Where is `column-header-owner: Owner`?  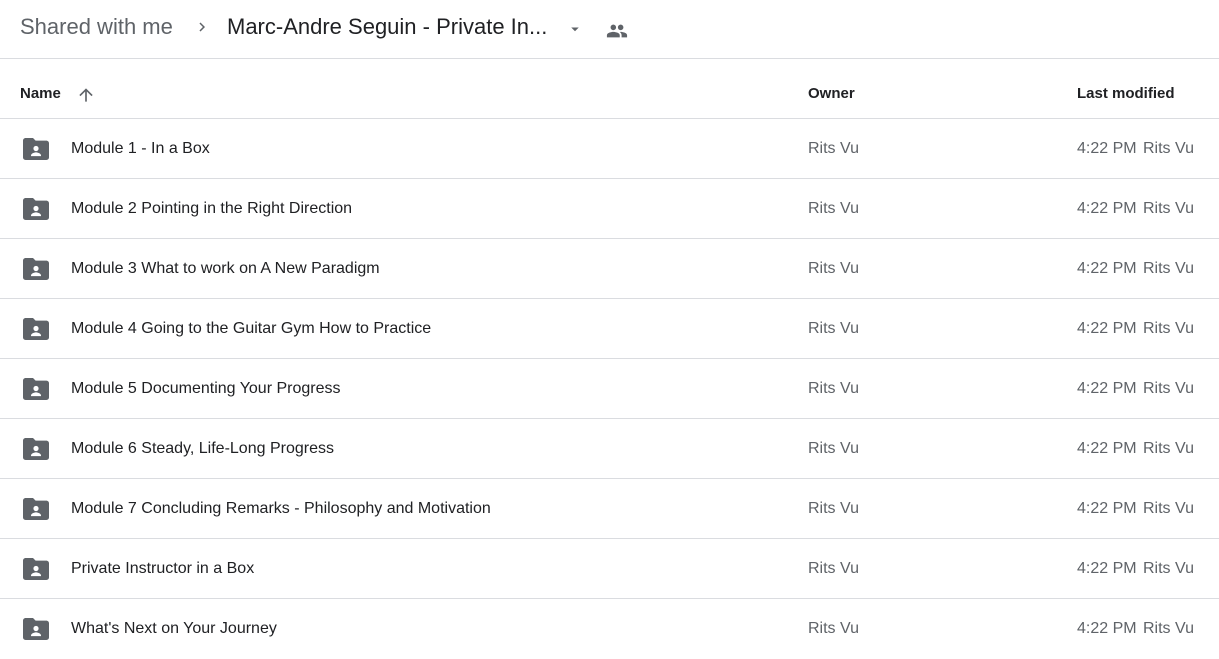 column-header-owner: Owner is located at coordinates (831, 93).